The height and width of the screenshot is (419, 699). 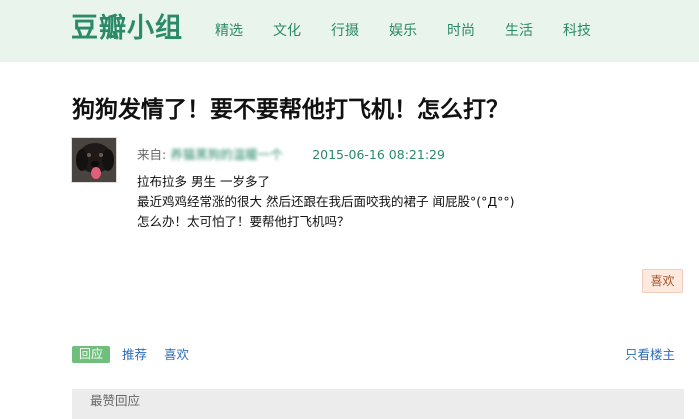 What do you see at coordinates (403, 31) in the screenshot?
I see `nav-item-entertainment: 娱乐` at bounding box center [403, 31].